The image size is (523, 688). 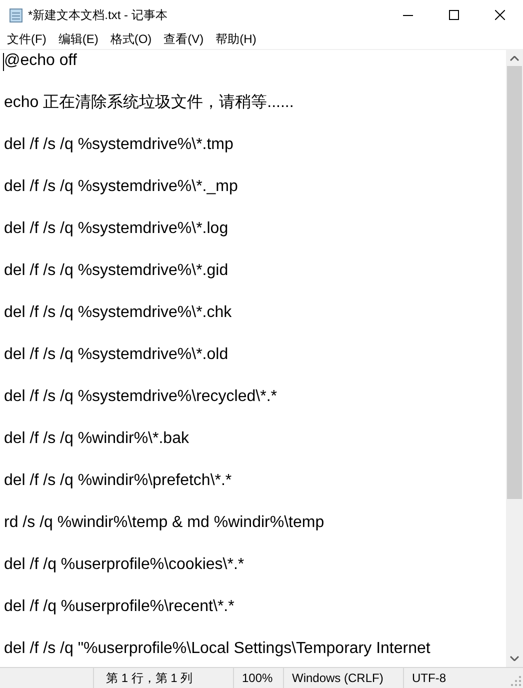 What do you see at coordinates (78, 39) in the screenshot?
I see `menu-item: 编辑(E)` at bounding box center [78, 39].